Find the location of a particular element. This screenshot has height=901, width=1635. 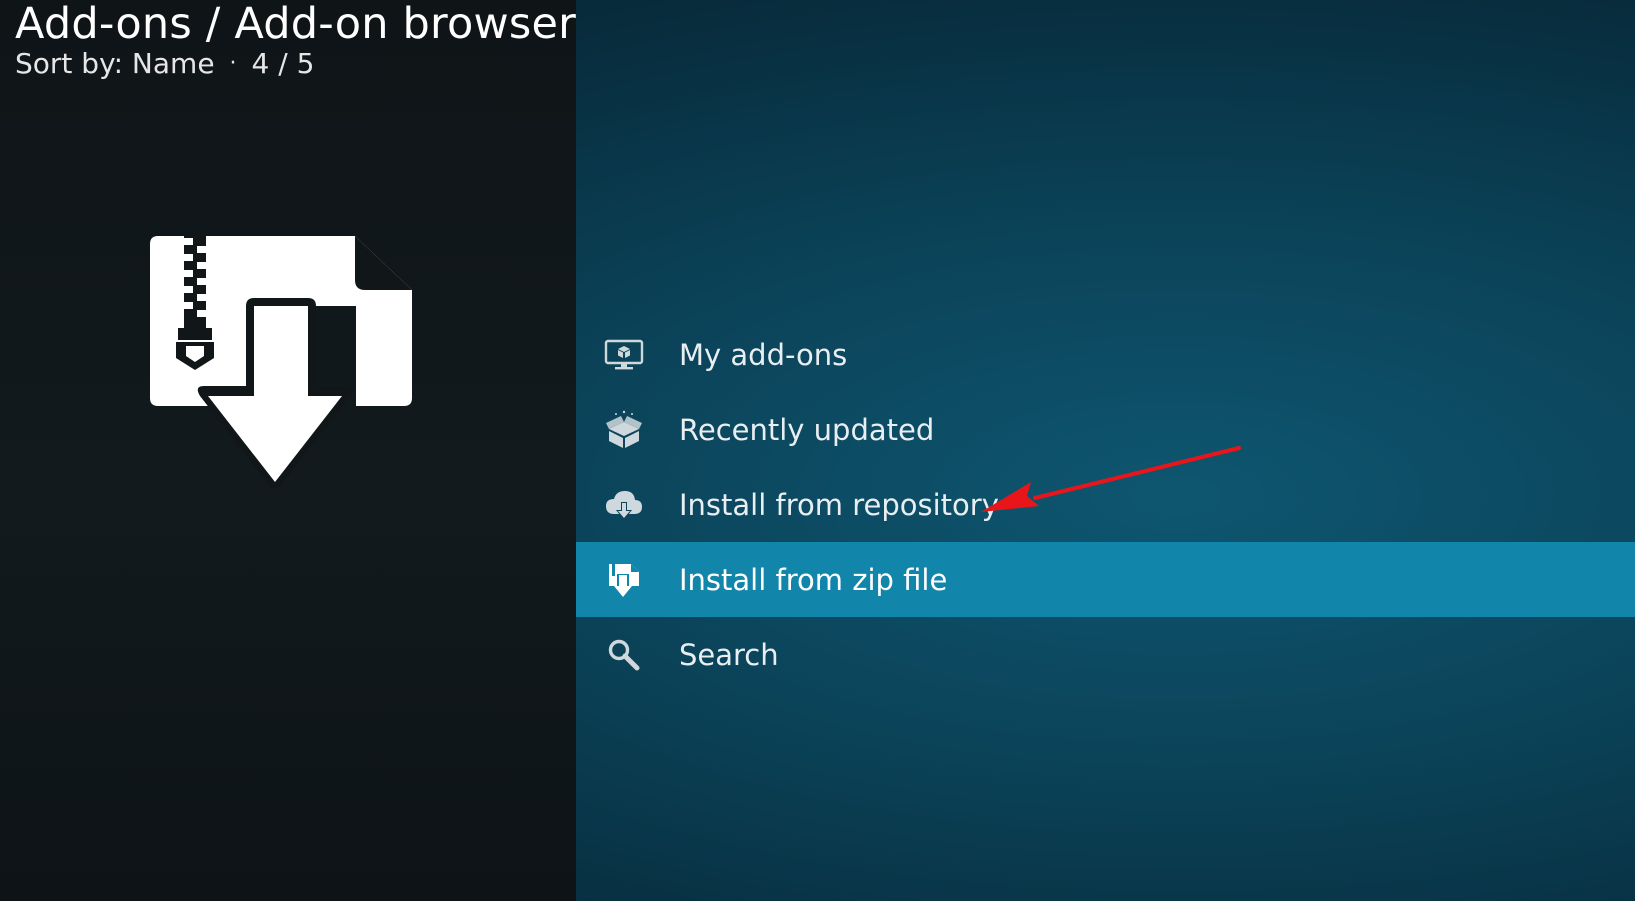

open-box-icon is located at coordinates (624, 430).